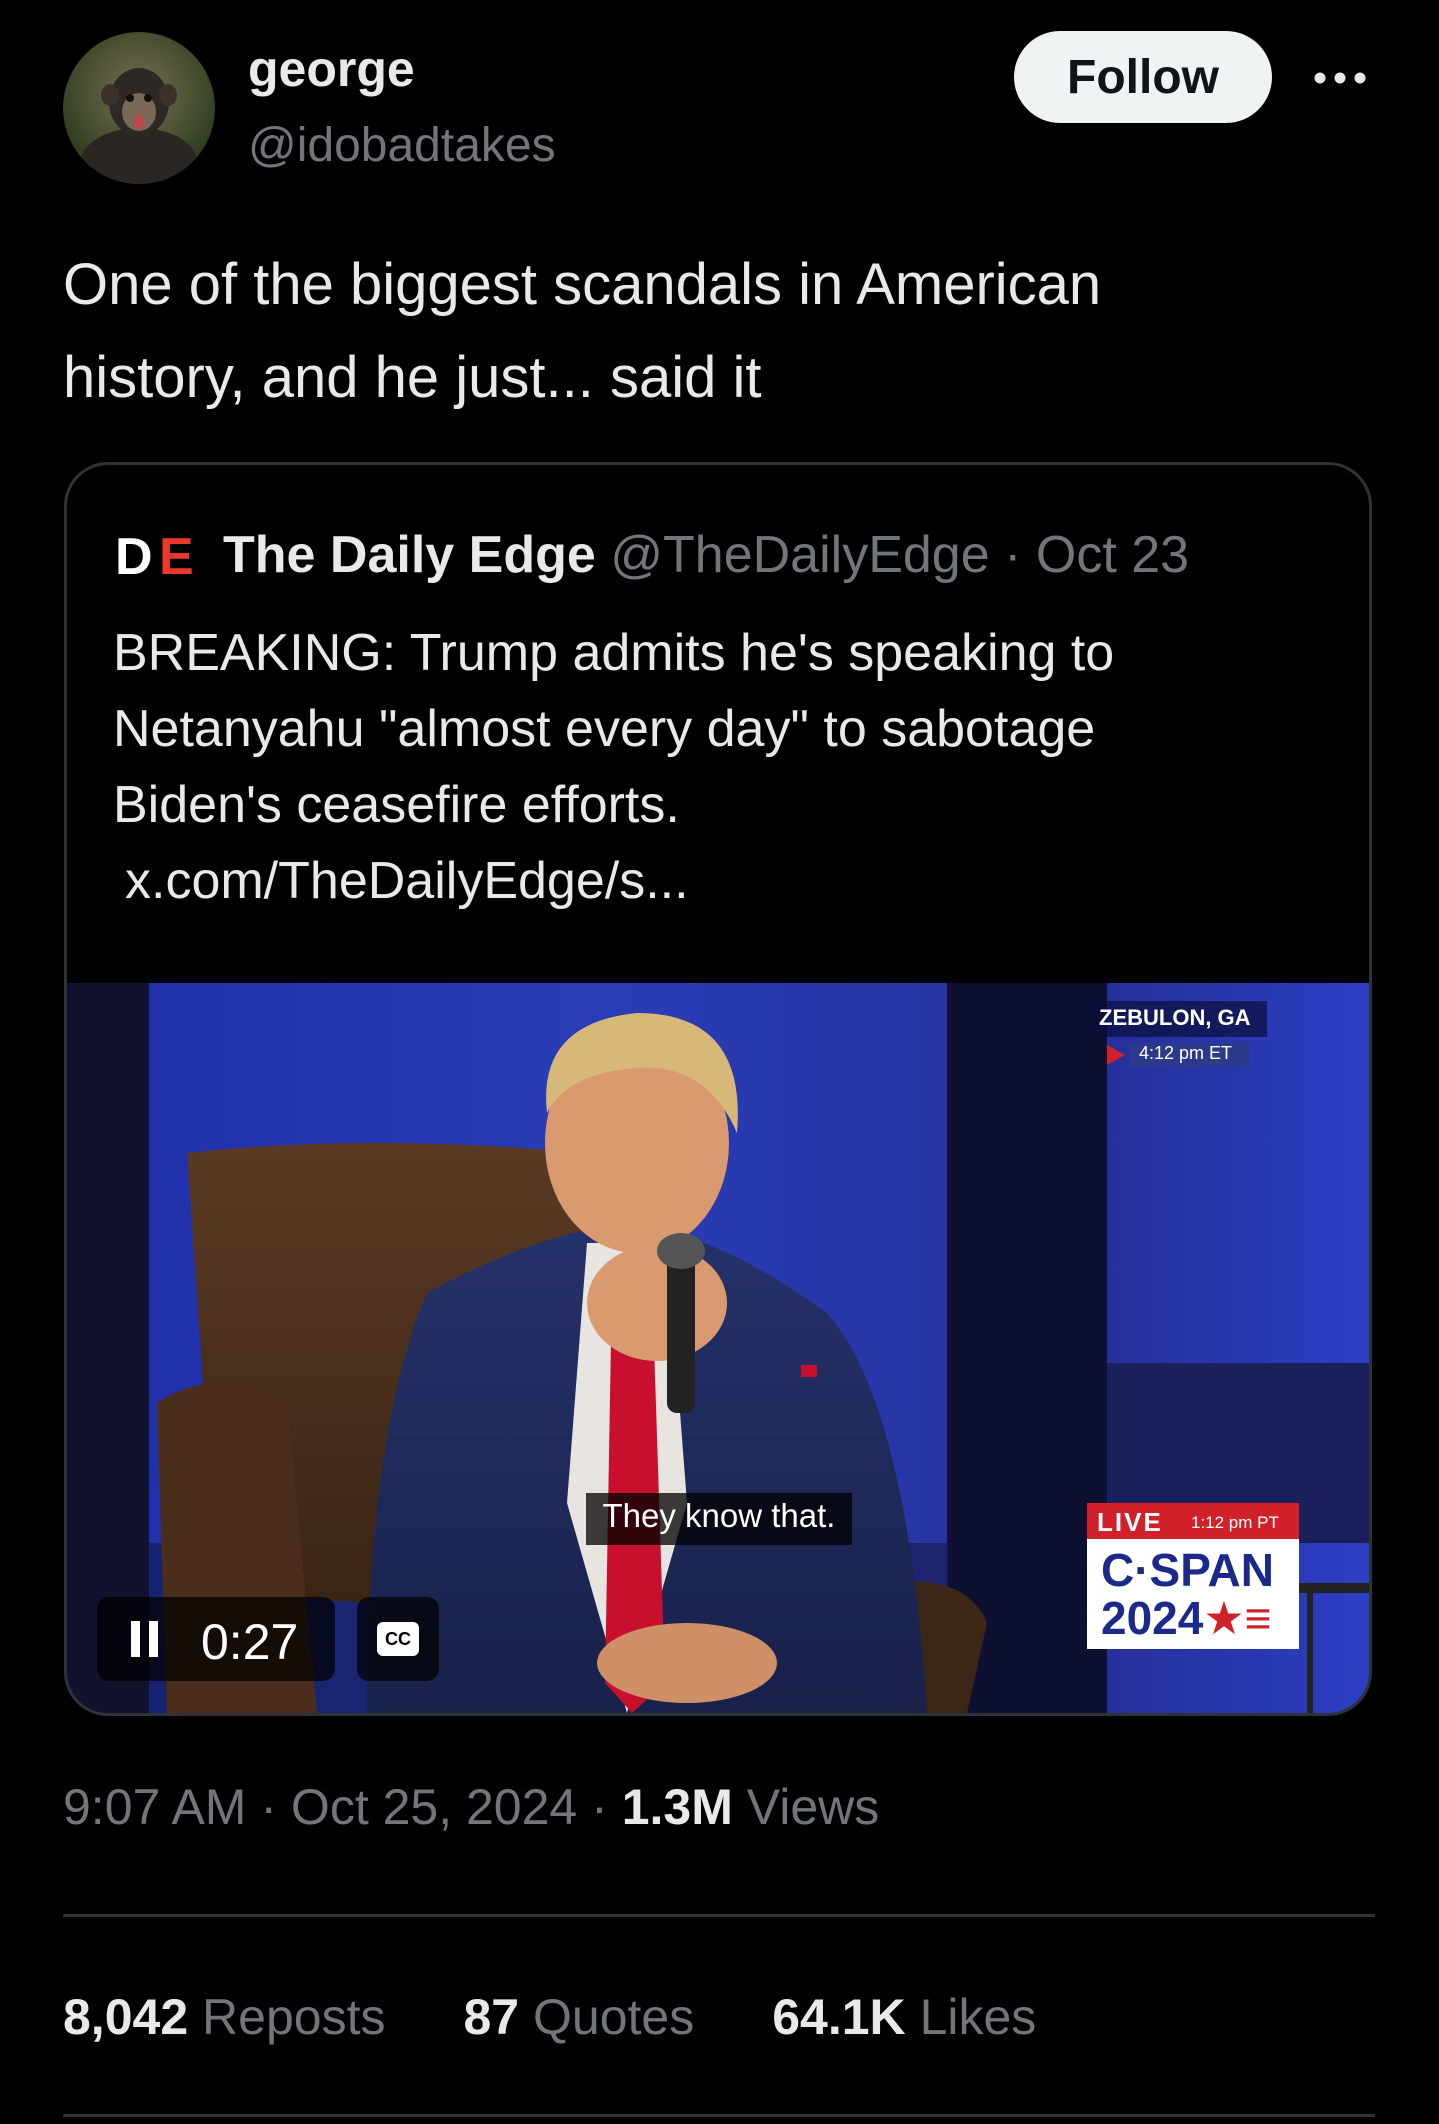 The height and width of the screenshot is (2124, 1439). I want to click on video-caption: They know that., so click(719, 1515).